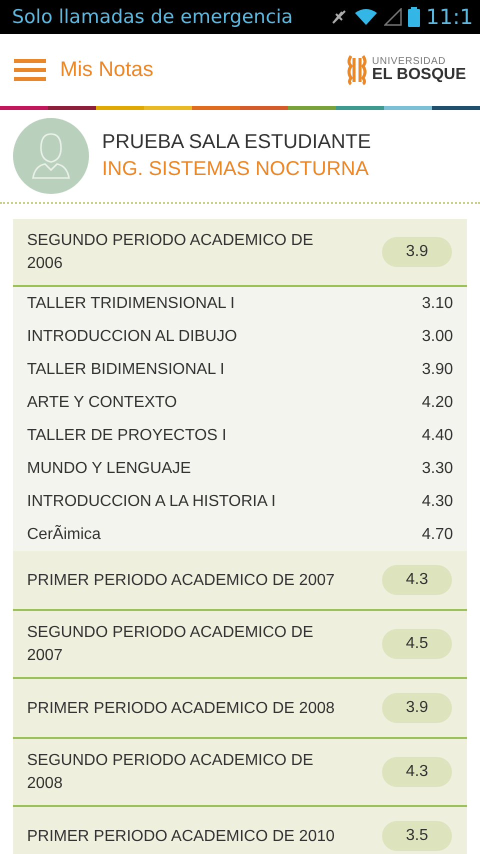 This screenshot has width=480, height=854. I want to click on battery-icon, so click(414, 17).